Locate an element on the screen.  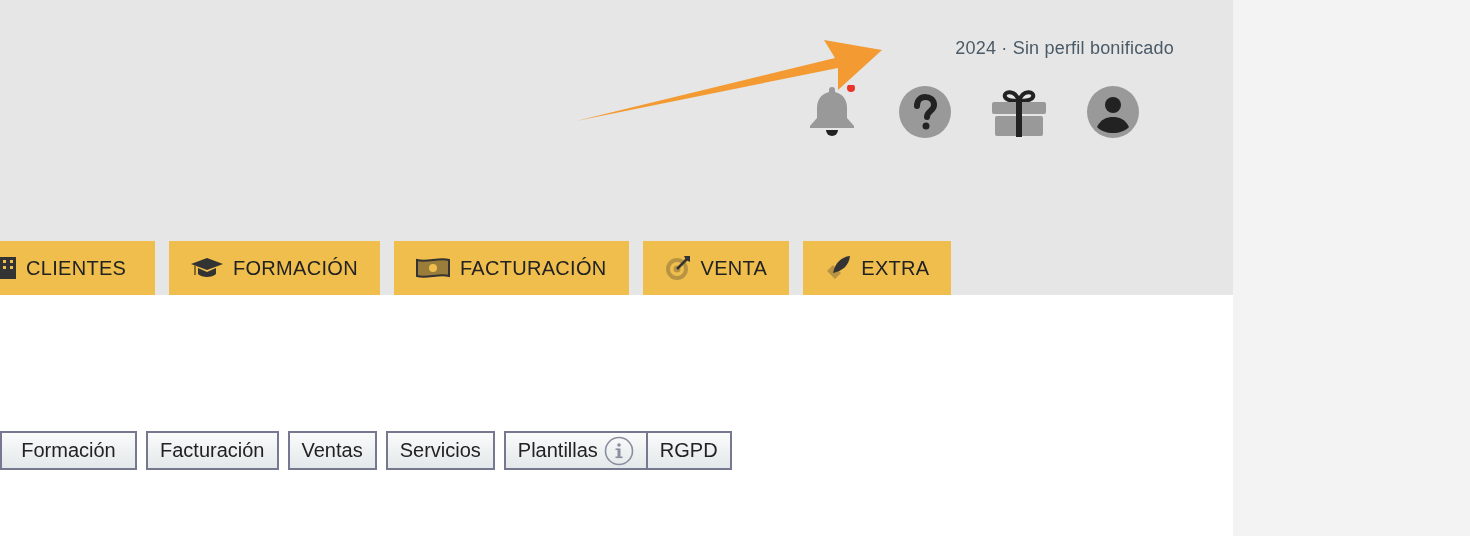
nav-tab: CLIENTES is located at coordinates (77, 268).